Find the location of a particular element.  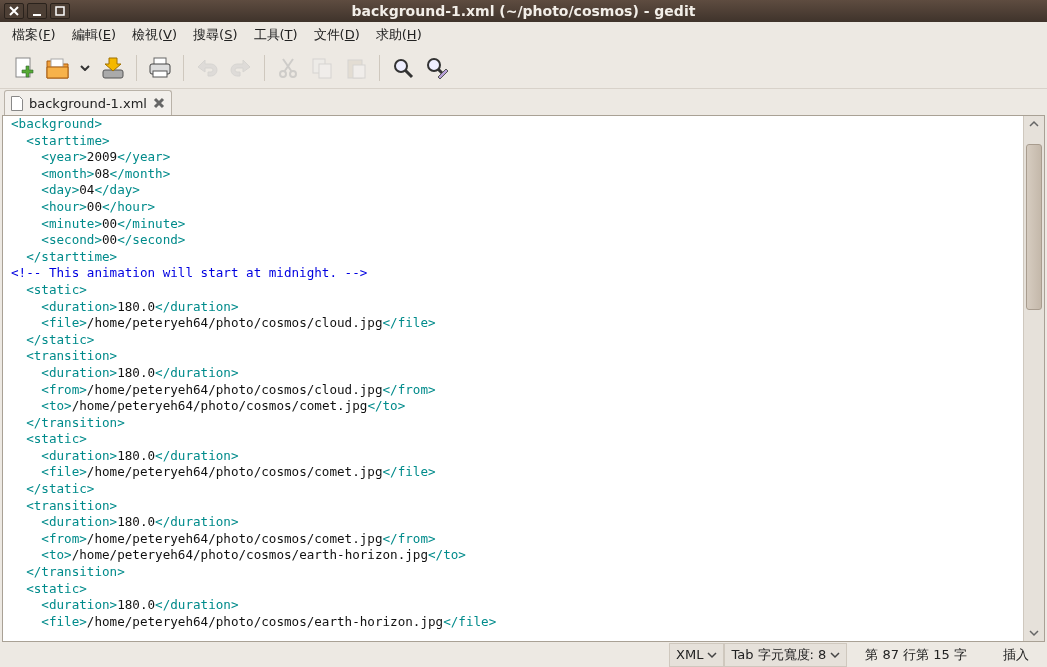

xml-tag: </day> is located at coordinates (117, 190).